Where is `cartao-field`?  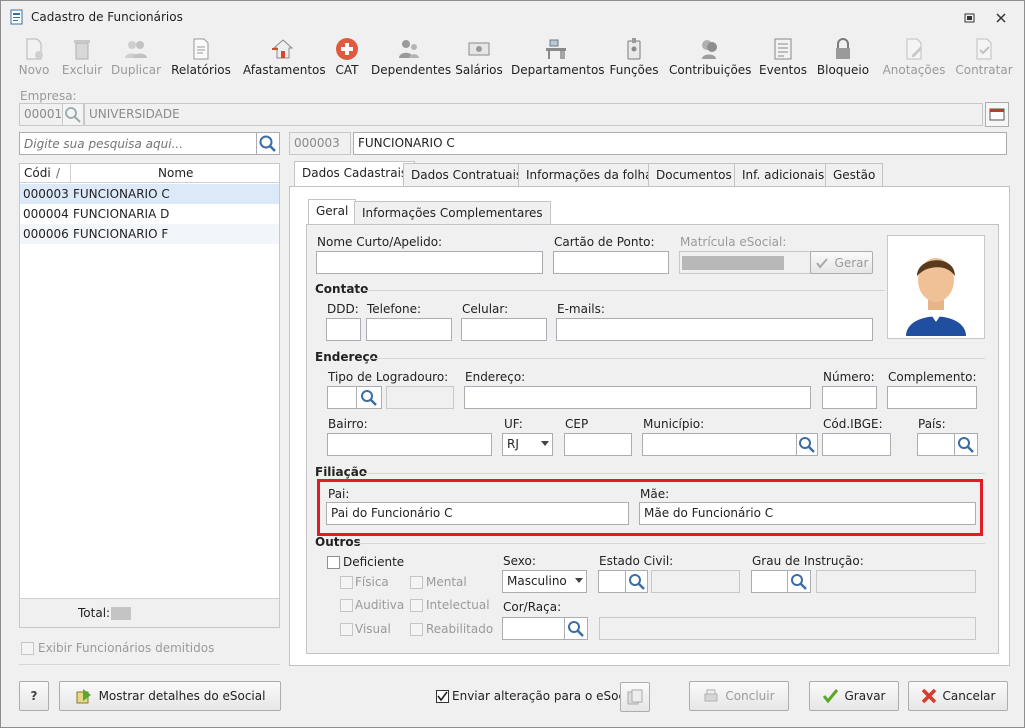 cartao-field is located at coordinates (611, 262).